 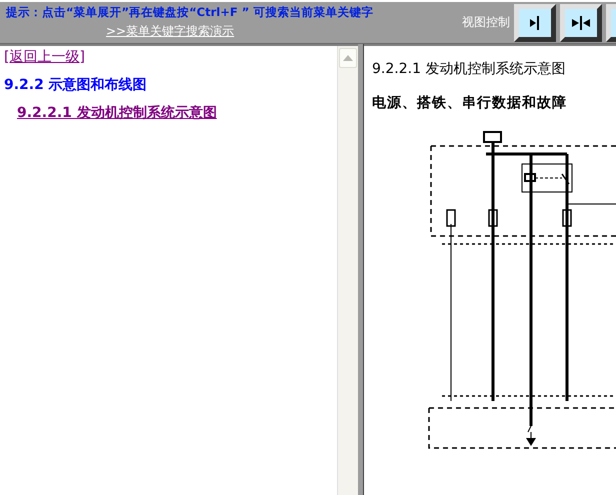 I want to click on caret-up-icon, so click(x=348, y=58).